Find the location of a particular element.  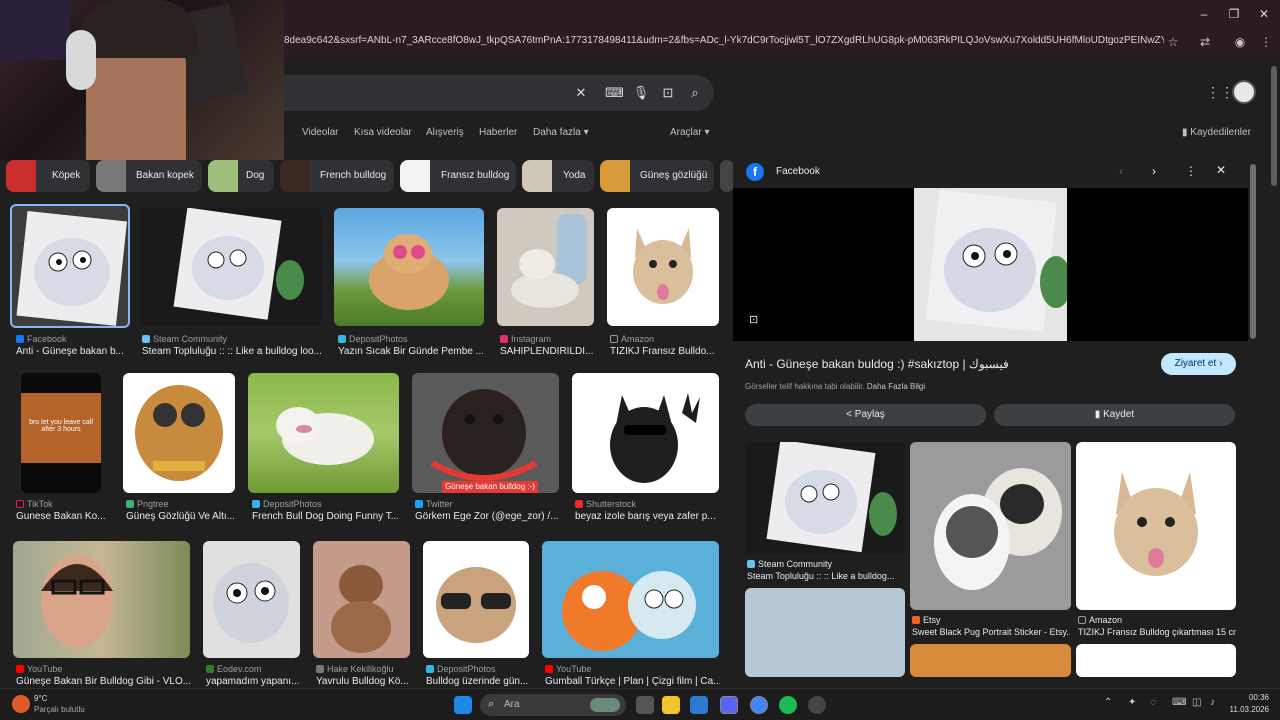

tab-tools: Araçlar ▾ is located at coordinates (690, 132).